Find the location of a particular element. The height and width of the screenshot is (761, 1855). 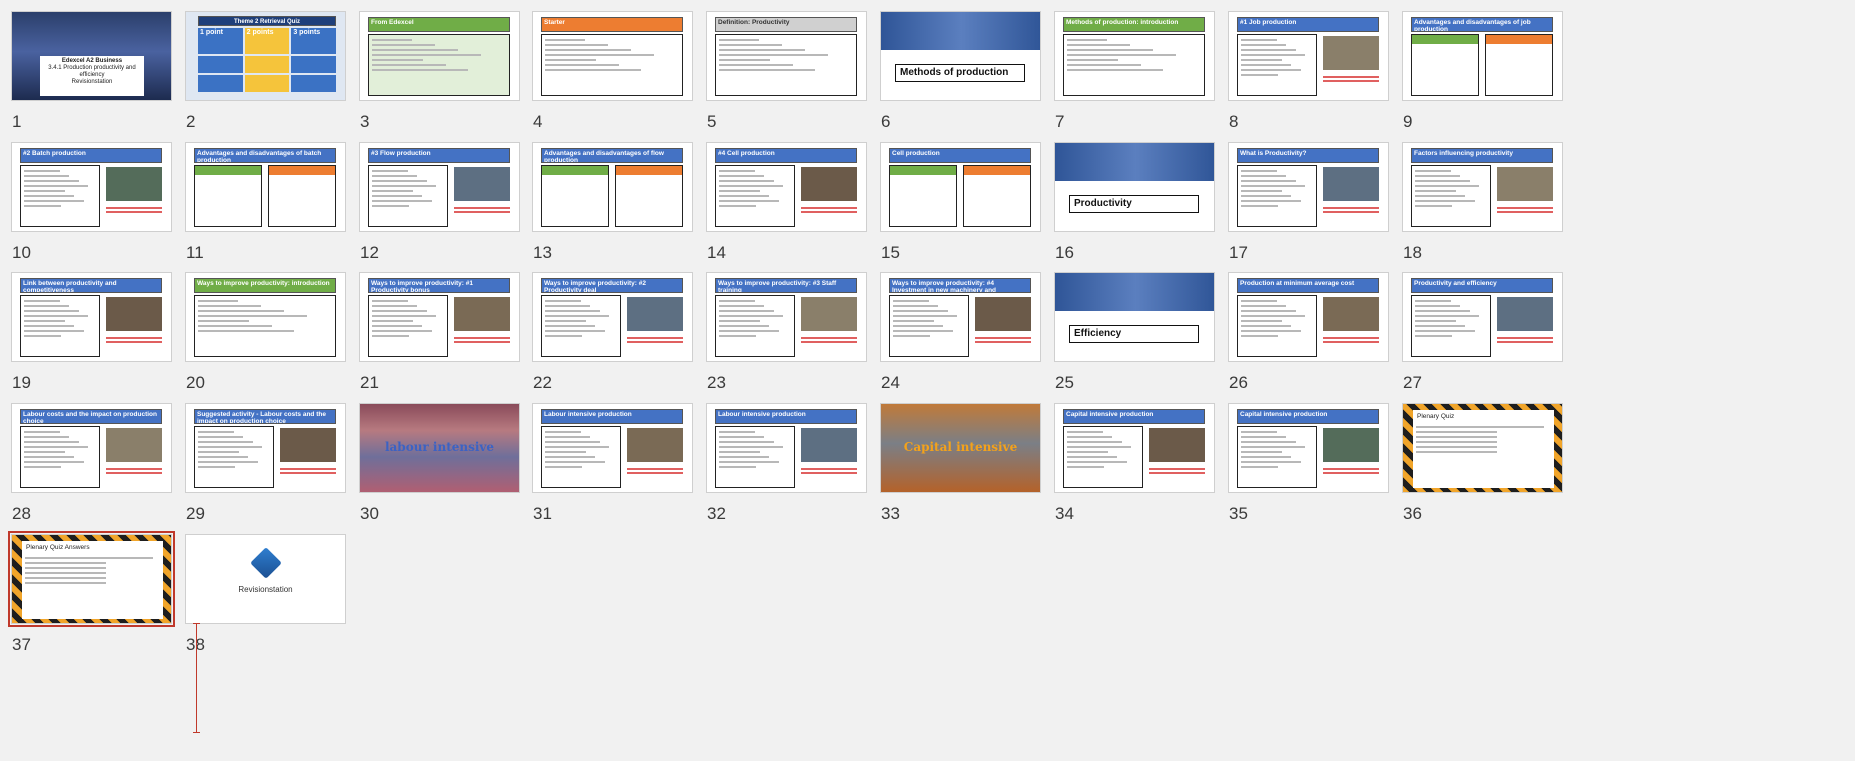

slide-preview: Cell production is located at coordinates (960, 187).